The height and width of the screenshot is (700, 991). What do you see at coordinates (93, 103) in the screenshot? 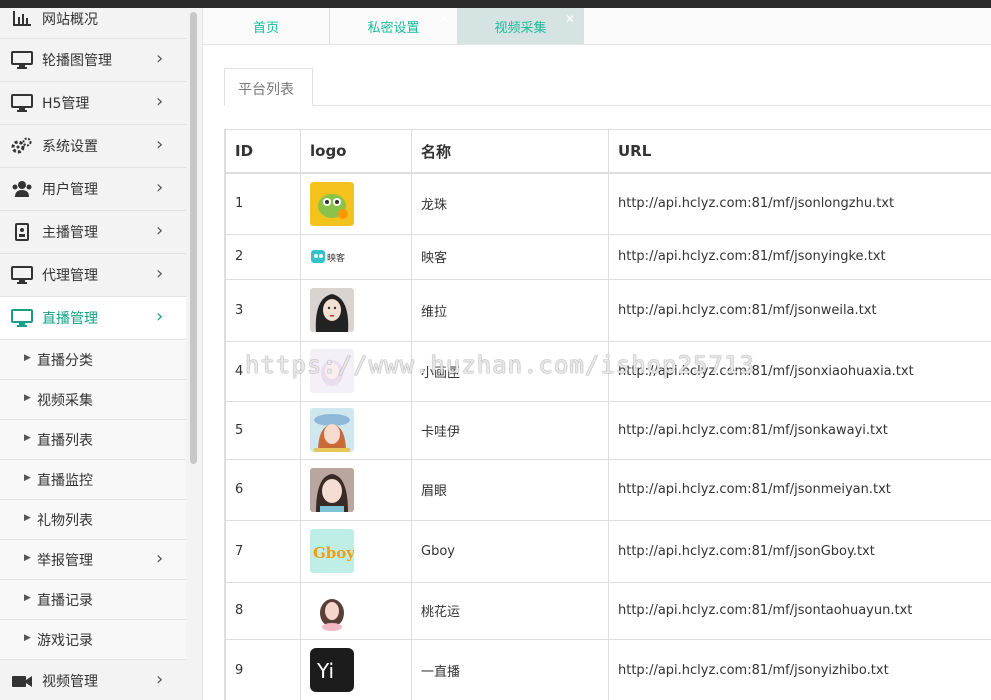
I see `sidebar-item-2: H5管理 ›` at bounding box center [93, 103].